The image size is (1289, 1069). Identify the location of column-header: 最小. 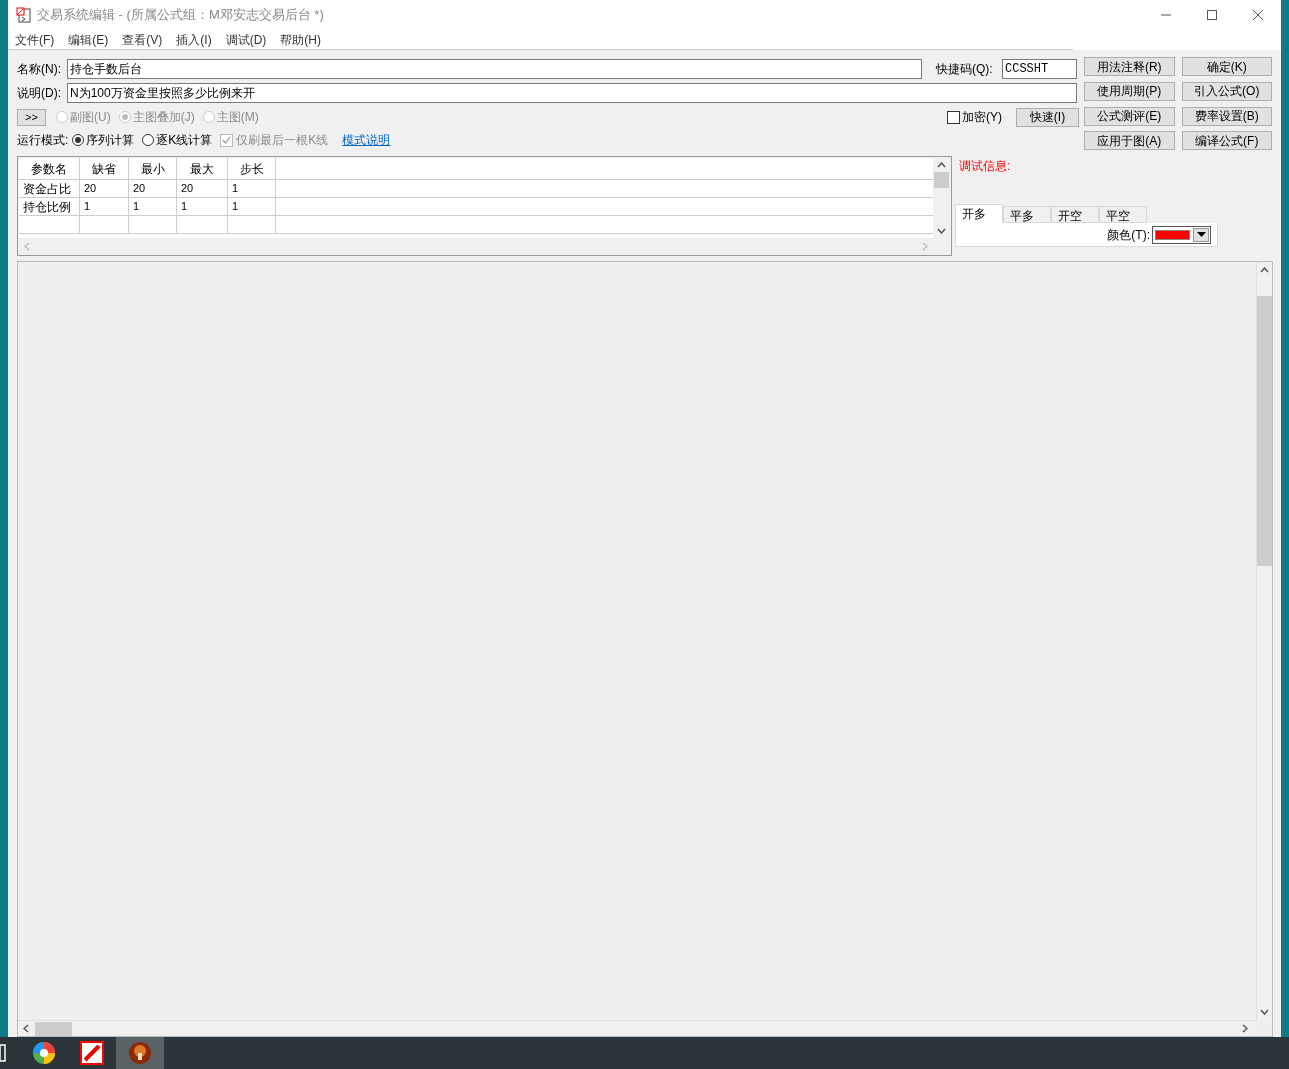
(153, 168).